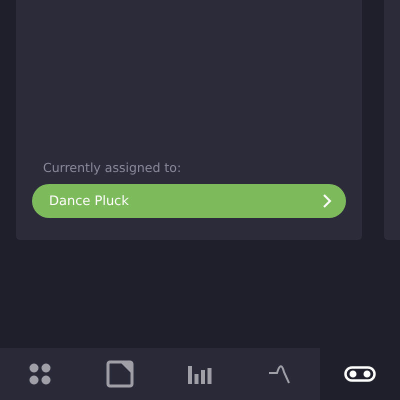 This screenshot has width=400, height=400. I want to click on chevron-right-icon, so click(327, 201).